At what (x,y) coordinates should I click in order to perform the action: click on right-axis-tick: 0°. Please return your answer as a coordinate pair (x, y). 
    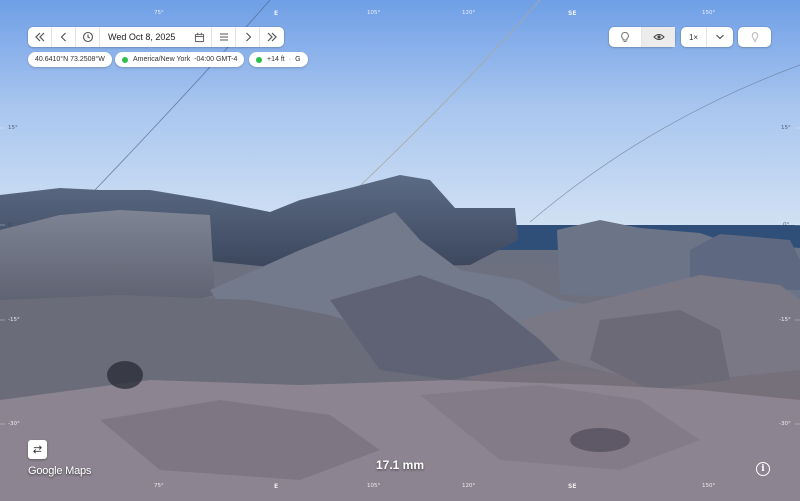
    Looking at the image, I should click on (786, 225).